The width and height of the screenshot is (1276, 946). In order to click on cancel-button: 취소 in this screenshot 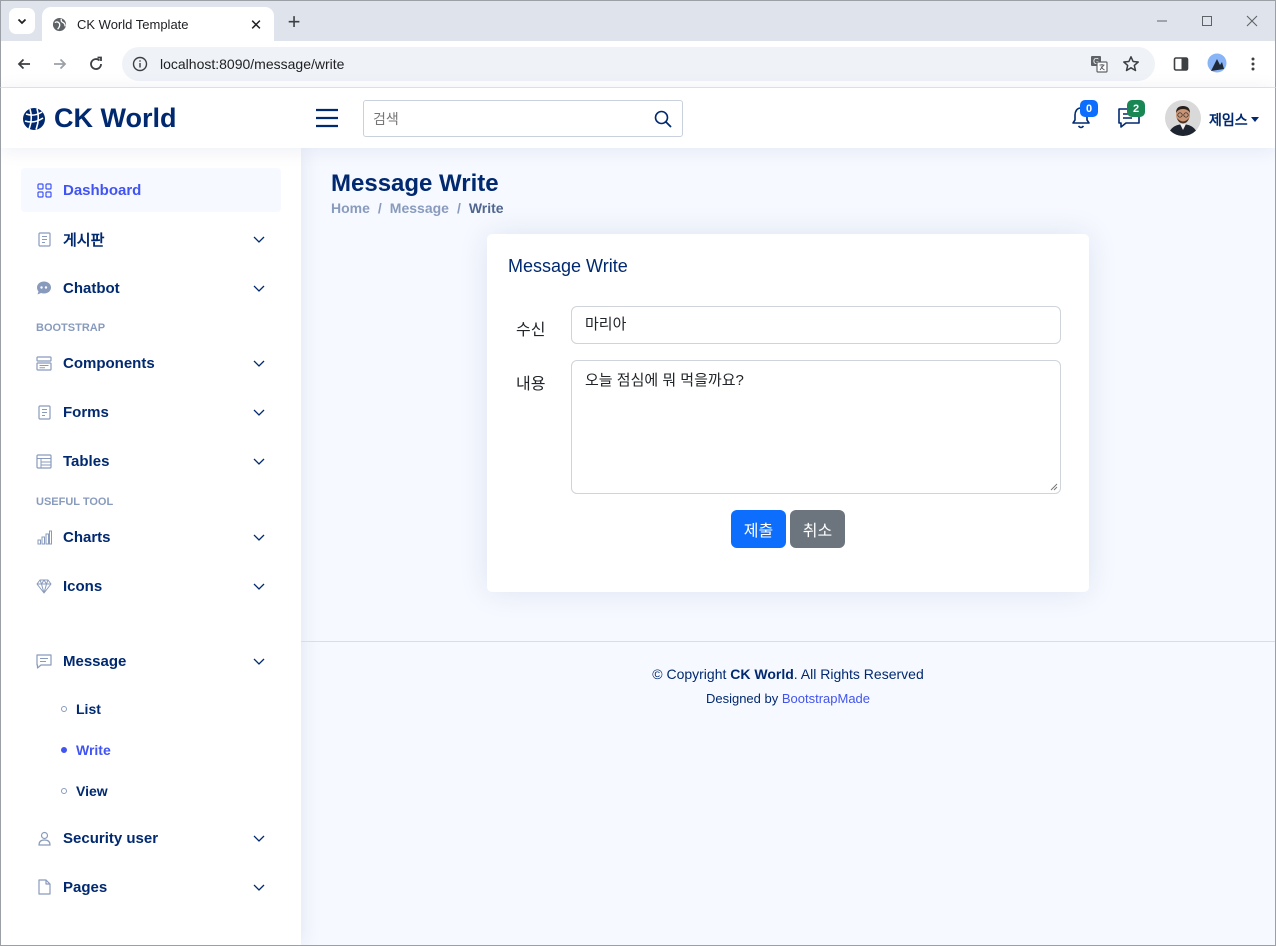, I will do `click(817, 529)`.